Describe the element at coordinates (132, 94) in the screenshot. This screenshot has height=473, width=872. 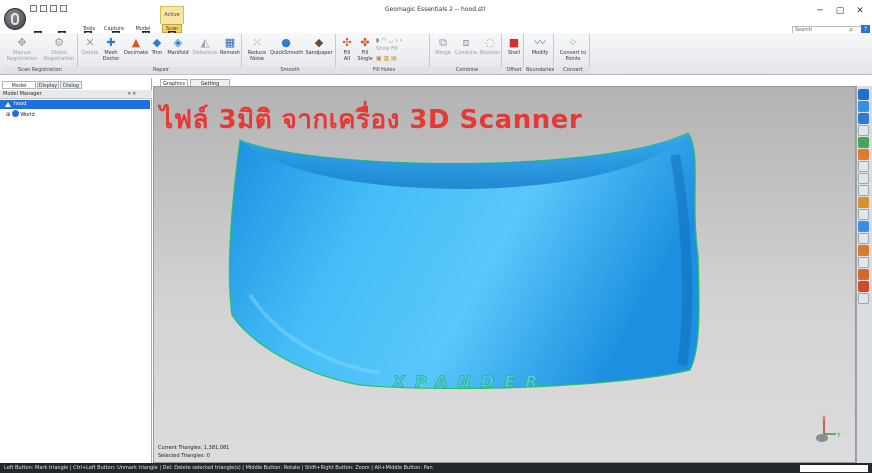
I see `panel-pin-close-controls: ▾ ✕` at that location.